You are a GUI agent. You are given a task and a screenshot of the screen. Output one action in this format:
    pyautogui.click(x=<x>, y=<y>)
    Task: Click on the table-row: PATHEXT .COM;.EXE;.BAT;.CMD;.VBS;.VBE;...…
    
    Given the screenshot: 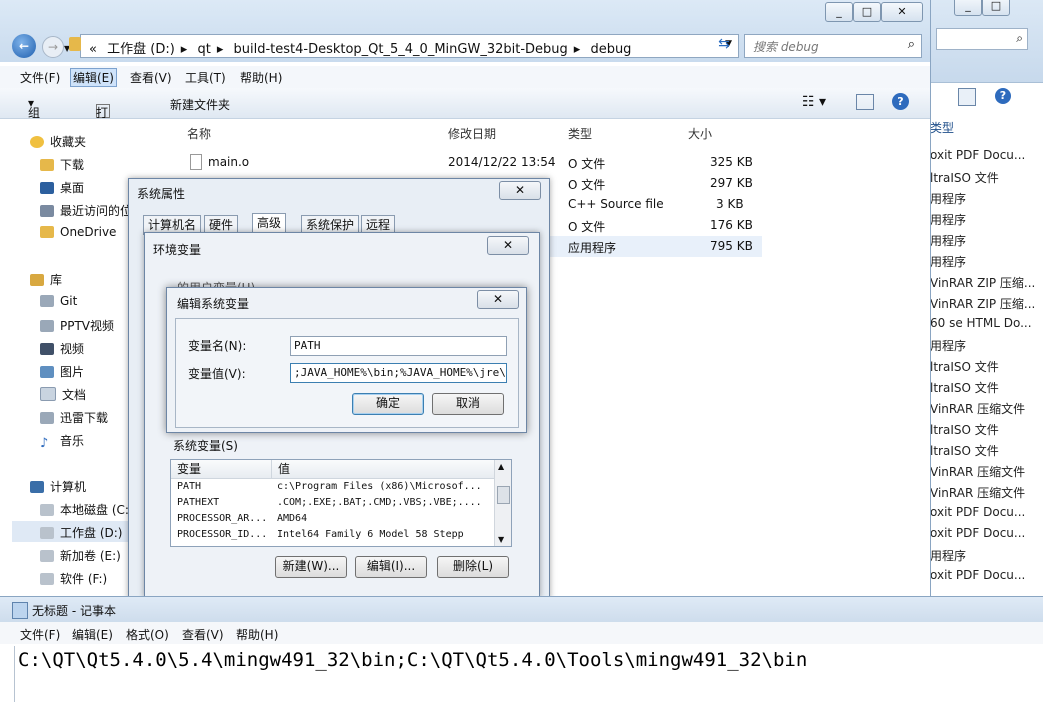 What is the action you would take?
    pyautogui.click(x=332, y=503)
    